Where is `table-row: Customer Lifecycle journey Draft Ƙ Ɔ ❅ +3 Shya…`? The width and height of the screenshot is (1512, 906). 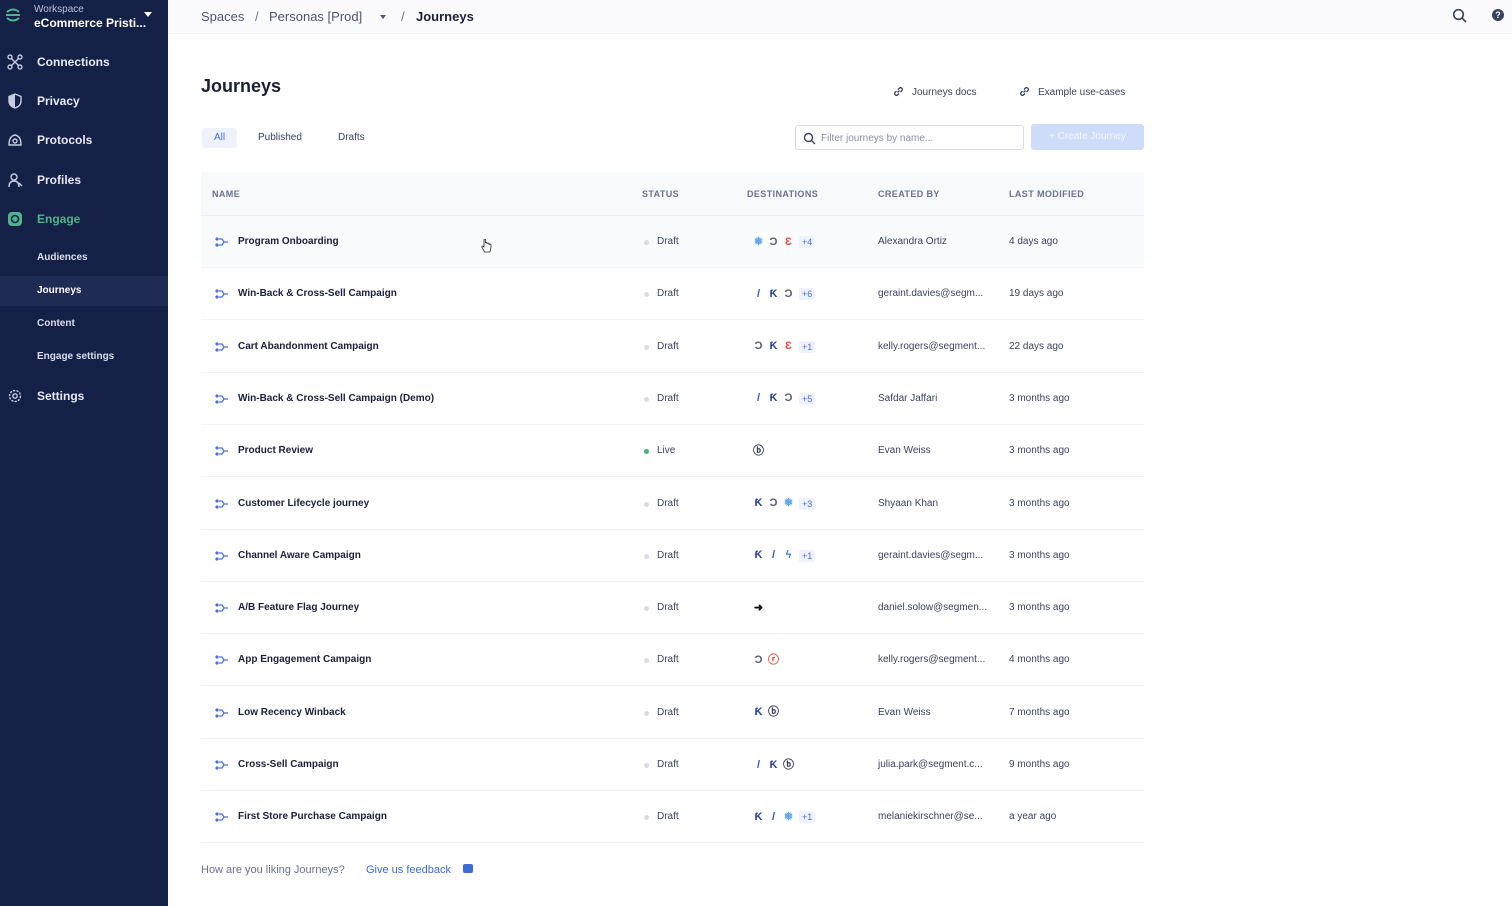 table-row: Customer Lifecycle journey Draft Ƙ Ɔ ❅ +3 Shya… is located at coordinates (672, 503).